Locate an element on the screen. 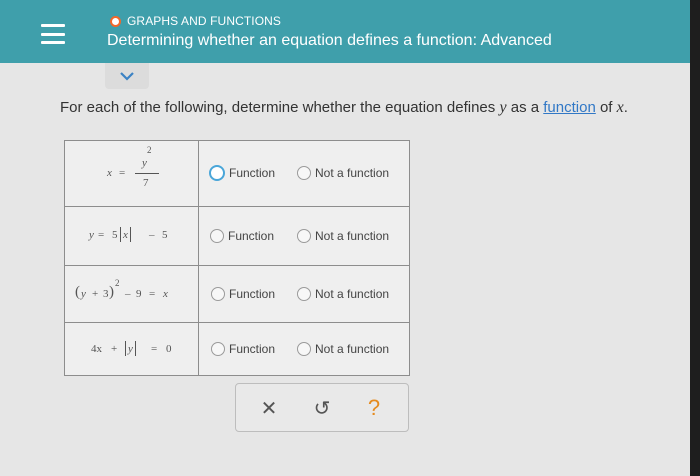  menu-icon is located at coordinates (53, 34).